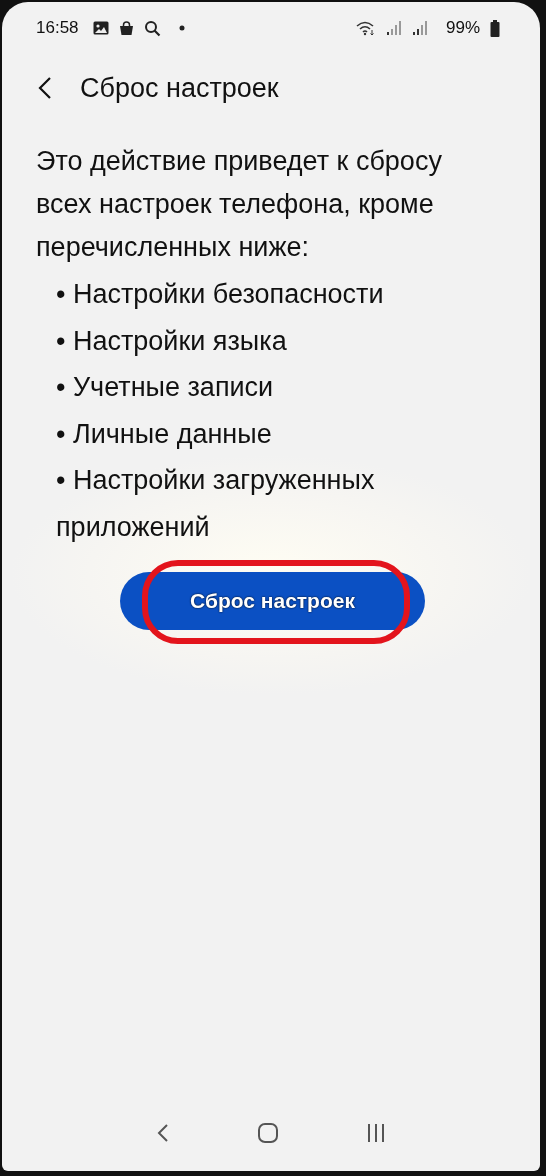  I want to click on wifi-icon, so click(365, 28).